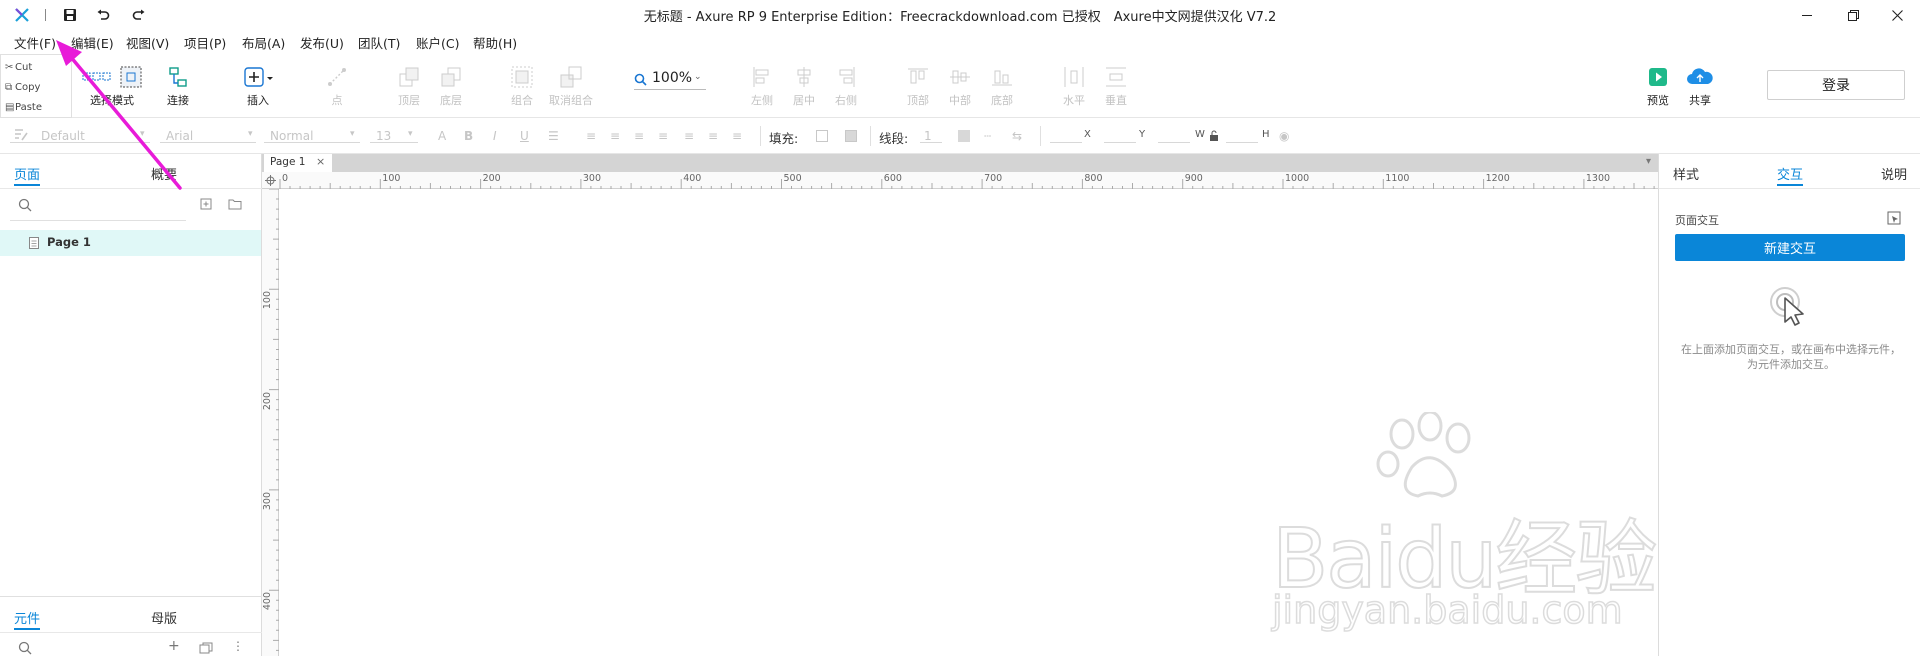 The width and height of the screenshot is (1920, 656). What do you see at coordinates (1497, 178) in the screenshot?
I see `ruler-tick-label: 1200` at bounding box center [1497, 178].